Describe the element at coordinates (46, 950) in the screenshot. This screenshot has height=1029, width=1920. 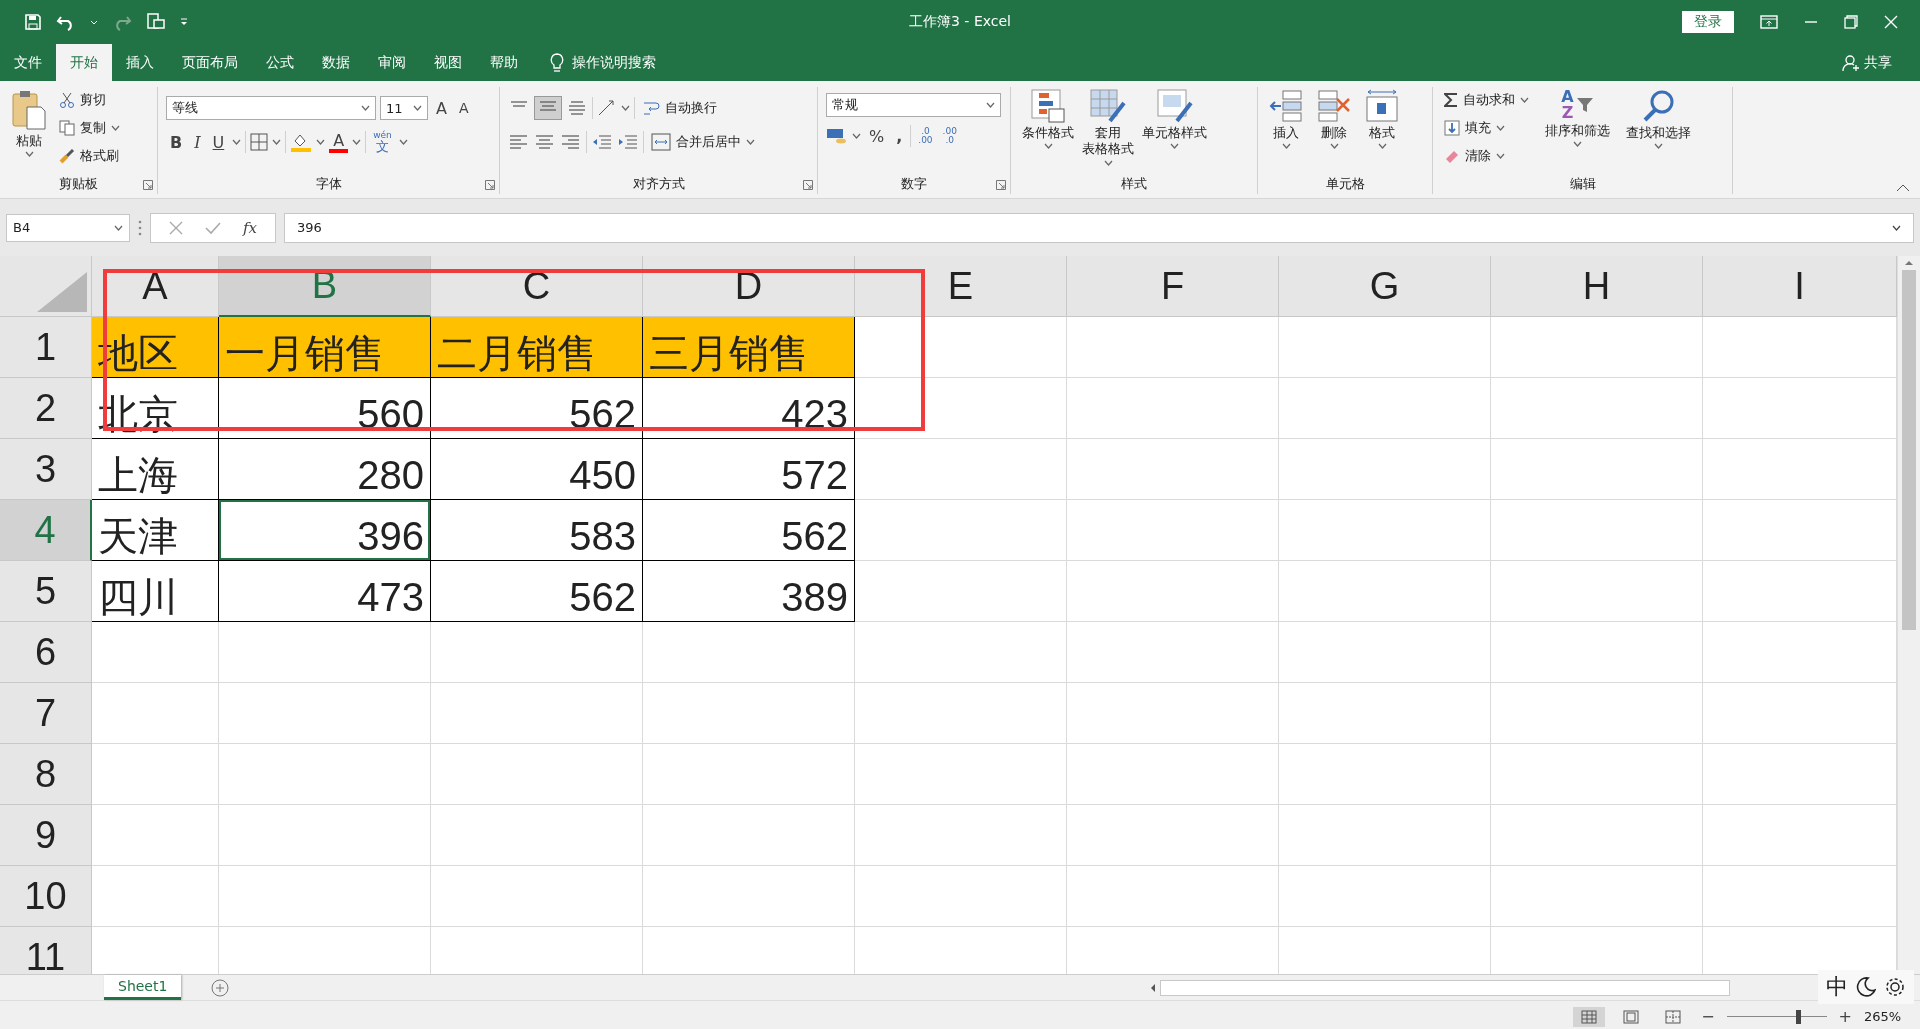
I see `row-header: 11` at that location.